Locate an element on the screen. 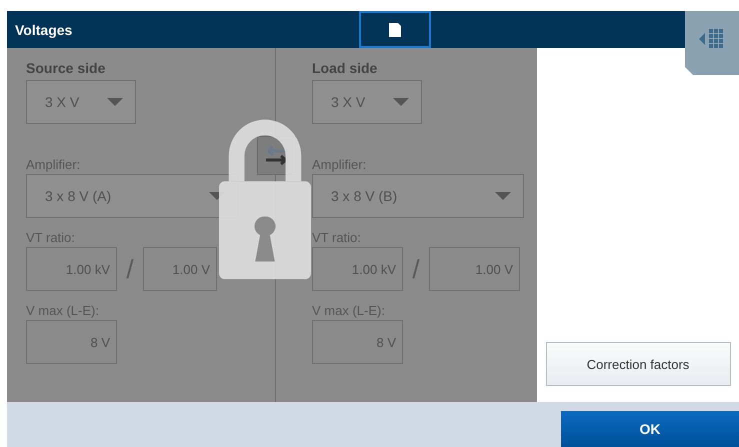 The image size is (739, 447). file-icon is located at coordinates (395, 29).